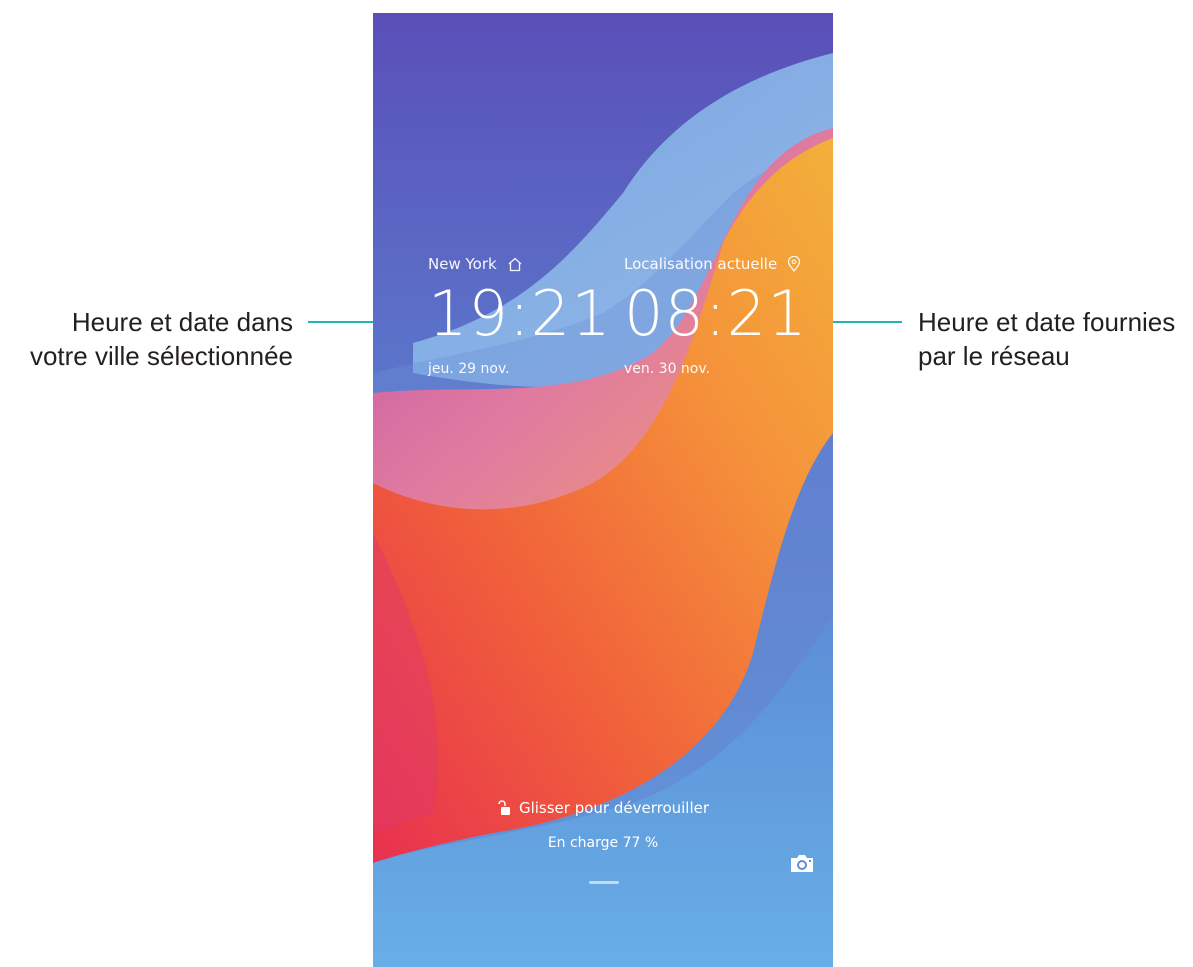 This screenshot has width=1193, height=967. Describe the element at coordinates (701, 264) in the screenshot. I see `local-clock-city: Localisation actuelle` at that location.